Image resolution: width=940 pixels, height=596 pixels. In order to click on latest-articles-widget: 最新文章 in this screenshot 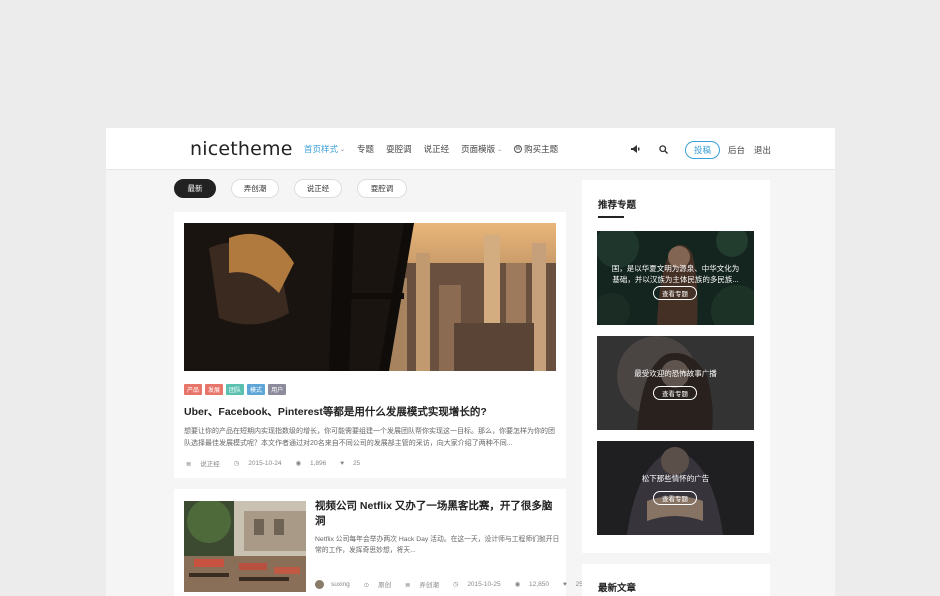, I will do `click(676, 580)`.